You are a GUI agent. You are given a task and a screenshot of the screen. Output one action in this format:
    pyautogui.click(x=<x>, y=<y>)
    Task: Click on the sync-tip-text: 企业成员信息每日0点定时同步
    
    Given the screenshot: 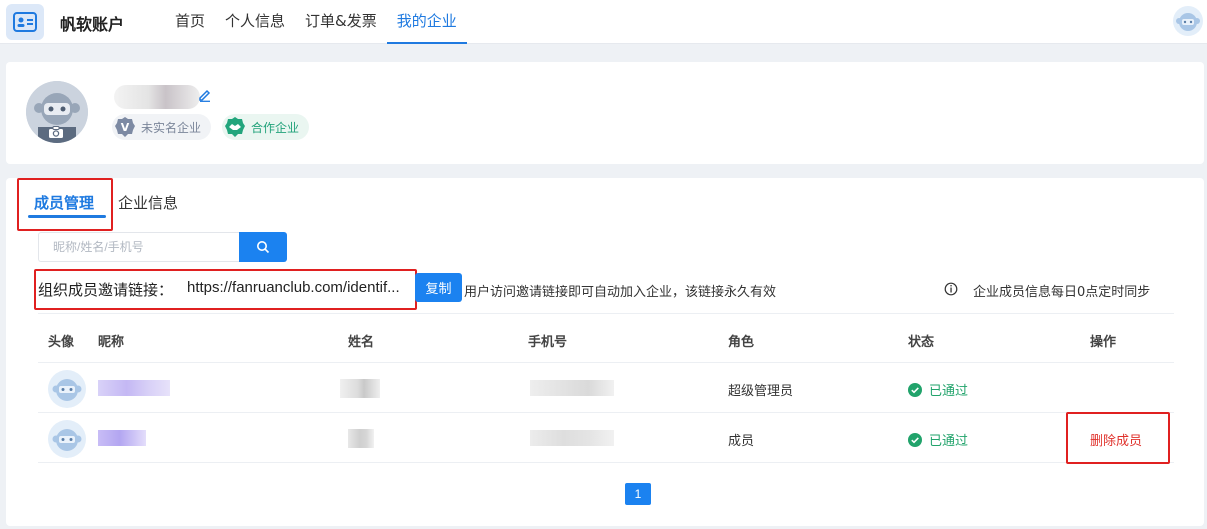 What is the action you would take?
    pyautogui.click(x=1062, y=292)
    